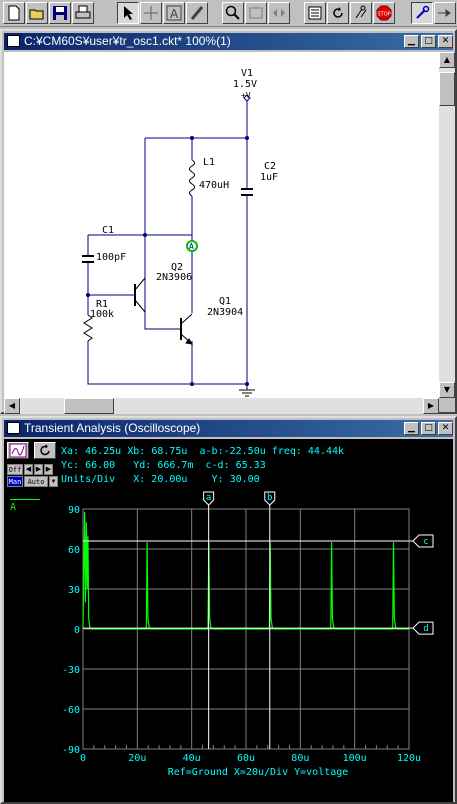 This screenshot has height=804, width=457. I want to click on svg-text: 100pF, so click(111, 257).